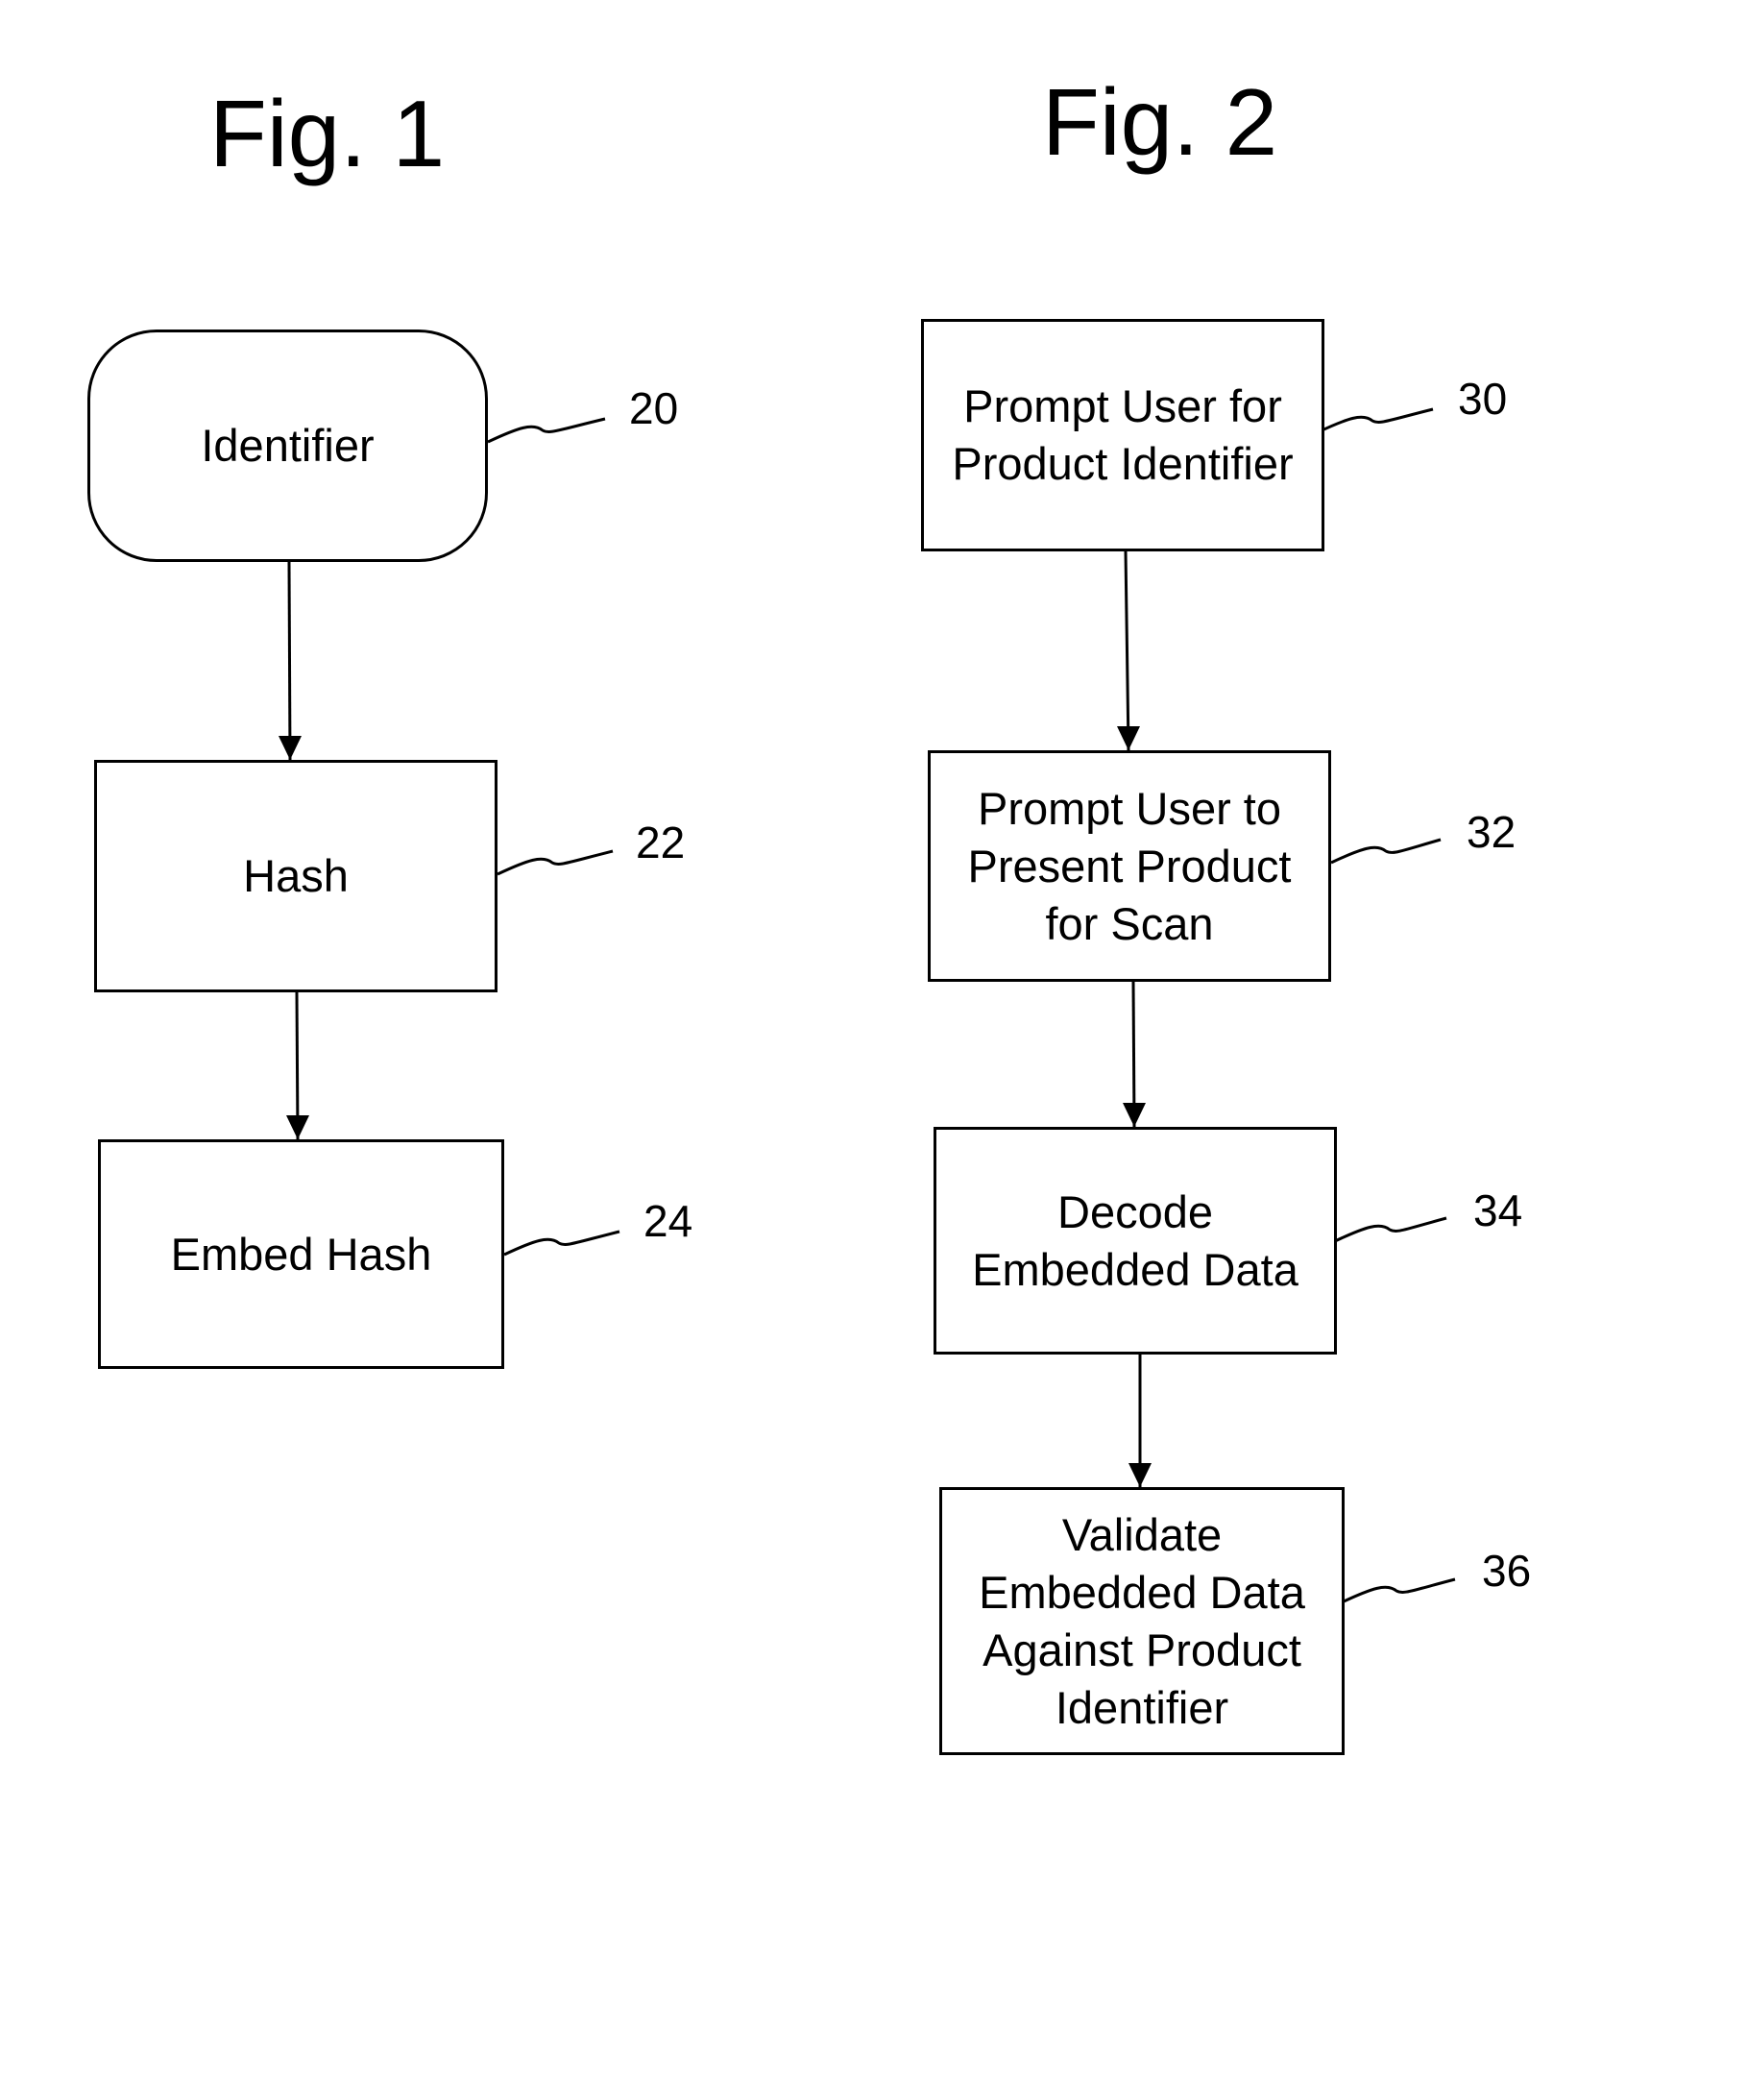 The width and height of the screenshot is (1747, 2100). Describe the element at coordinates (328, 133) in the screenshot. I see `fig1-title: Fig. 1` at that location.